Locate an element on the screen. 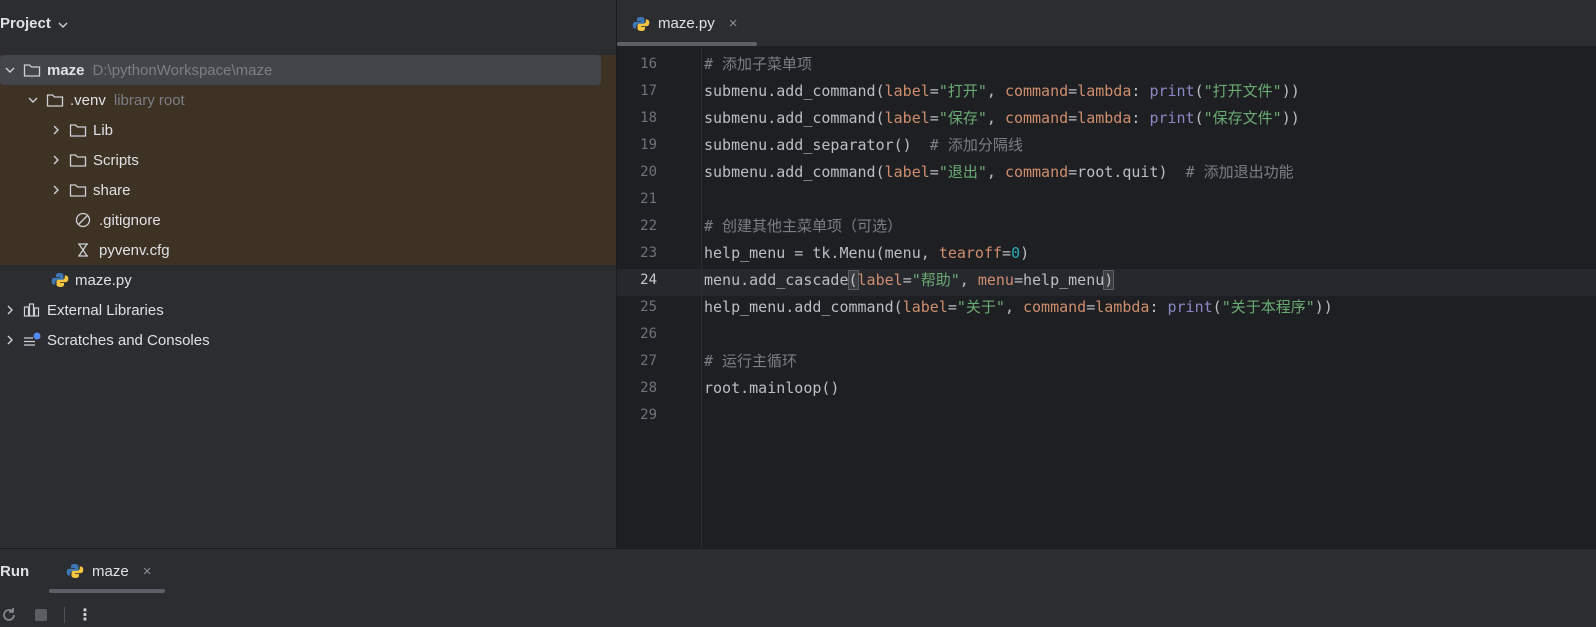 The image size is (1596, 627). code-token: # 运行主循环 is located at coordinates (751, 361).